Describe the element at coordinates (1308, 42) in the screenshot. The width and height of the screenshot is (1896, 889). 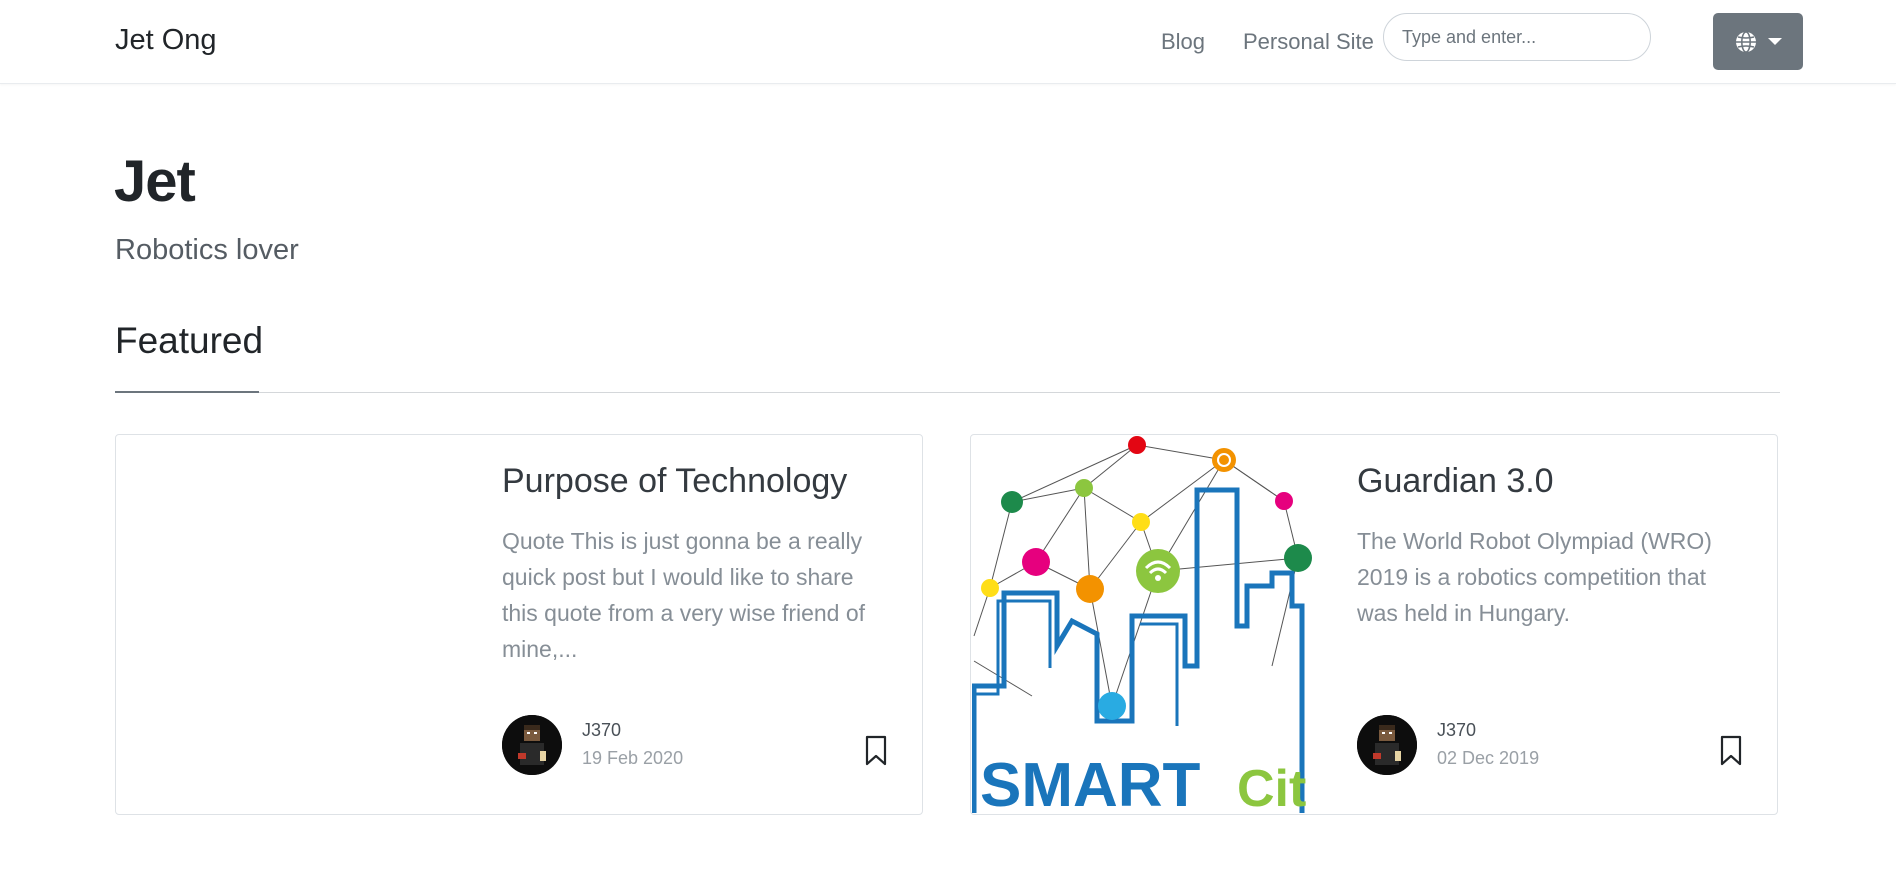
I see `nav-link-personal-site: Personal Site` at that location.